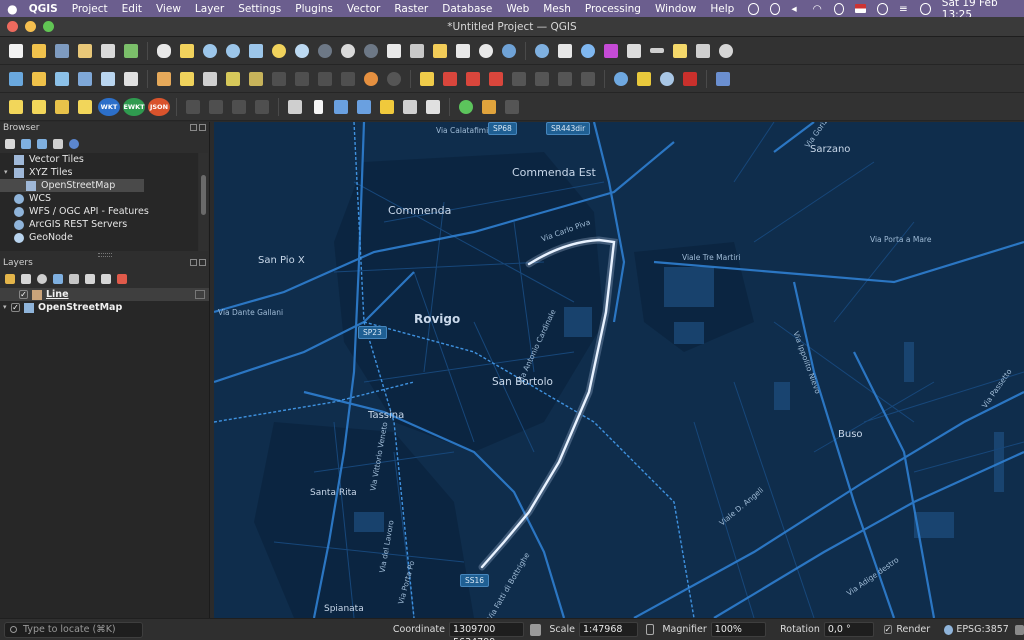  Describe the element at coordinates (611, 51) in the screenshot. I see `statistics-sigma-icon` at that location.